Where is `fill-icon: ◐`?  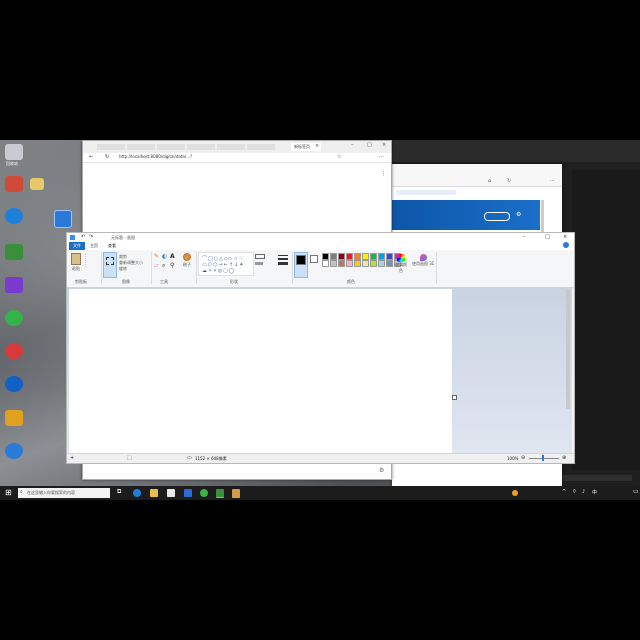 fill-icon: ◐ is located at coordinates (164, 256).